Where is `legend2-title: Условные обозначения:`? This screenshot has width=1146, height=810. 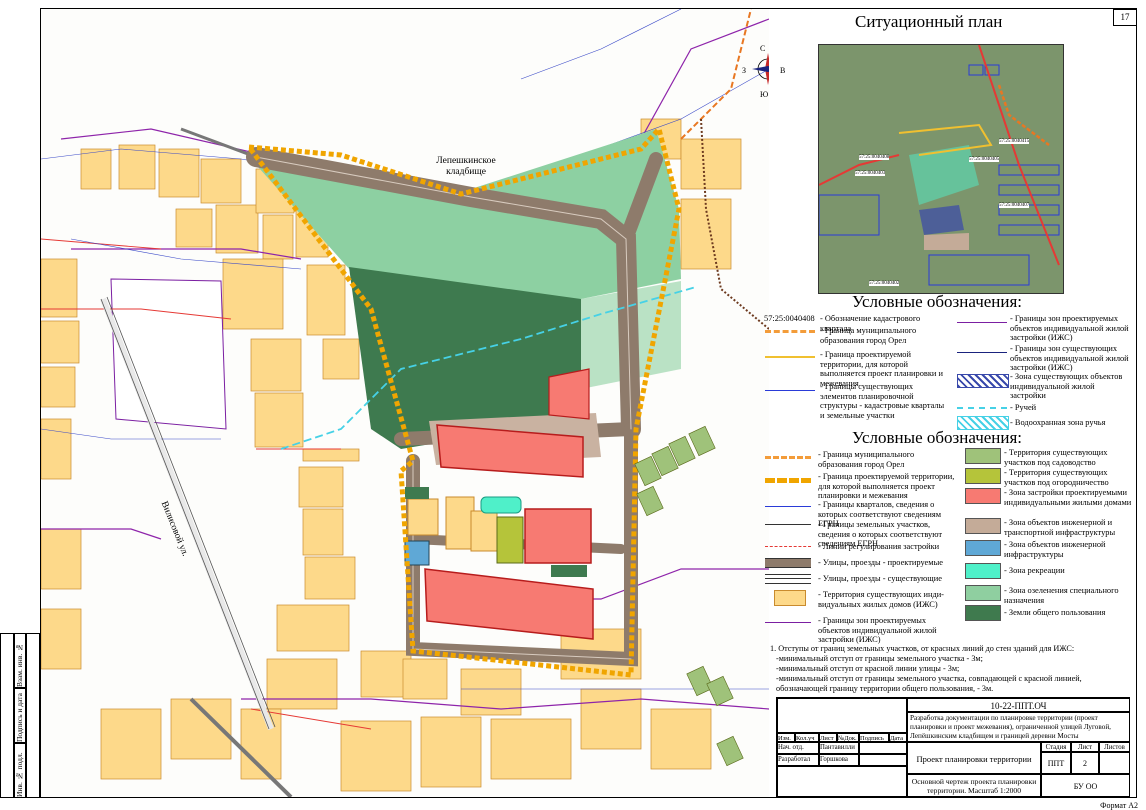 legend2-title: Условные обозначения: is located at coordinates (937, 437).